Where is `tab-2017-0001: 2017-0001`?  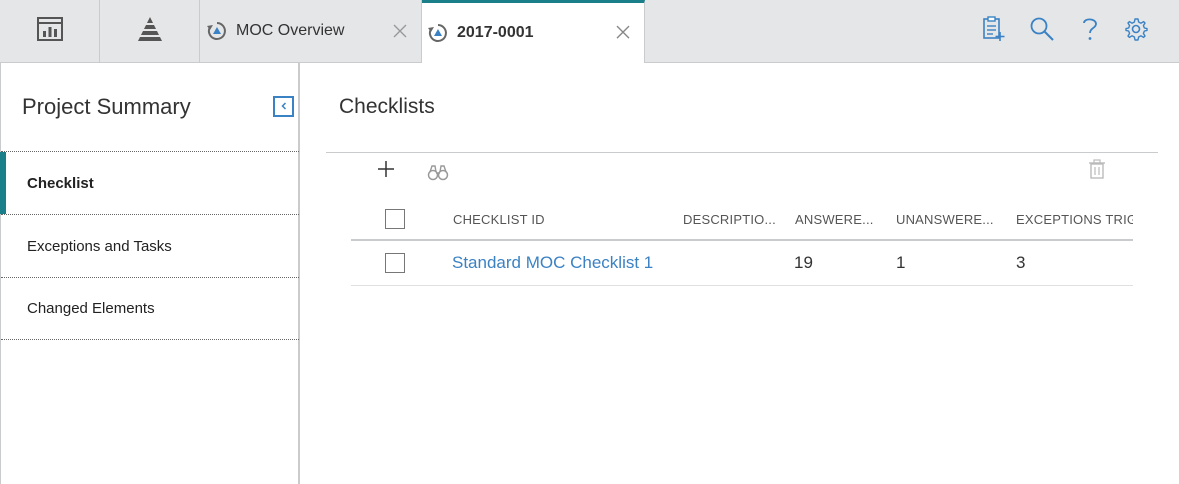 tab-2017-0001: 2017-0001 is located at coordinates (533, 31).